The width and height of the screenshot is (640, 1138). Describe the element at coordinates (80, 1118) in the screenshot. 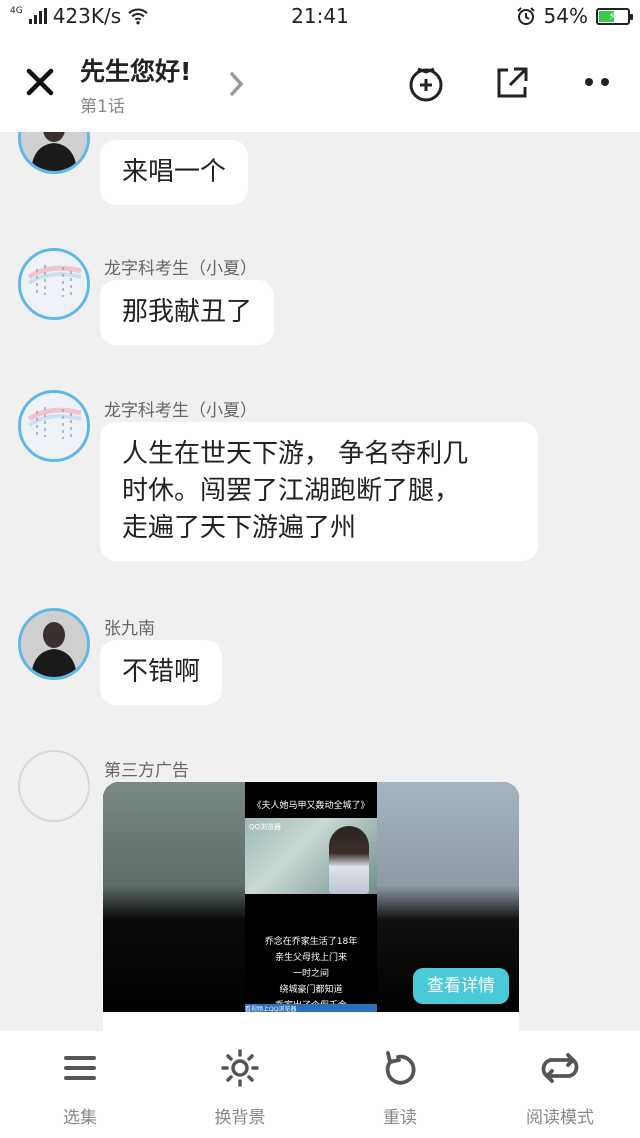

I see `episodes-label: 选集` at that location.